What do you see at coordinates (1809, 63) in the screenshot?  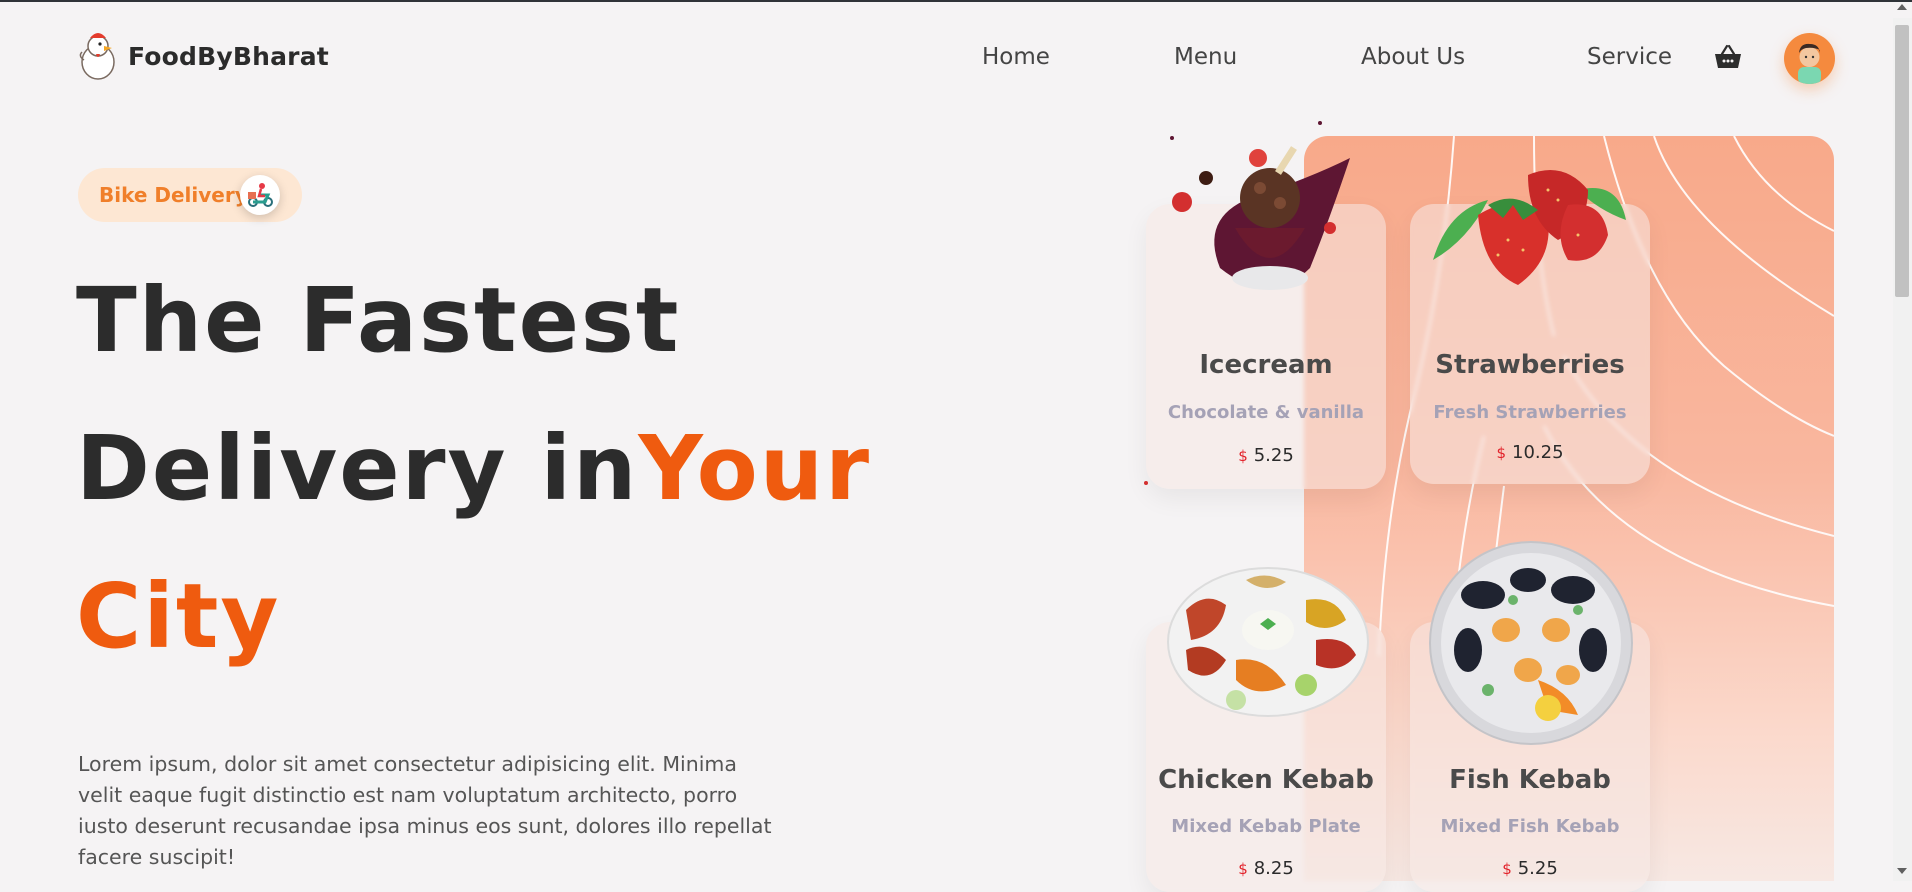 I see `user-avatar-icon` at bounding box center [1809, 63].